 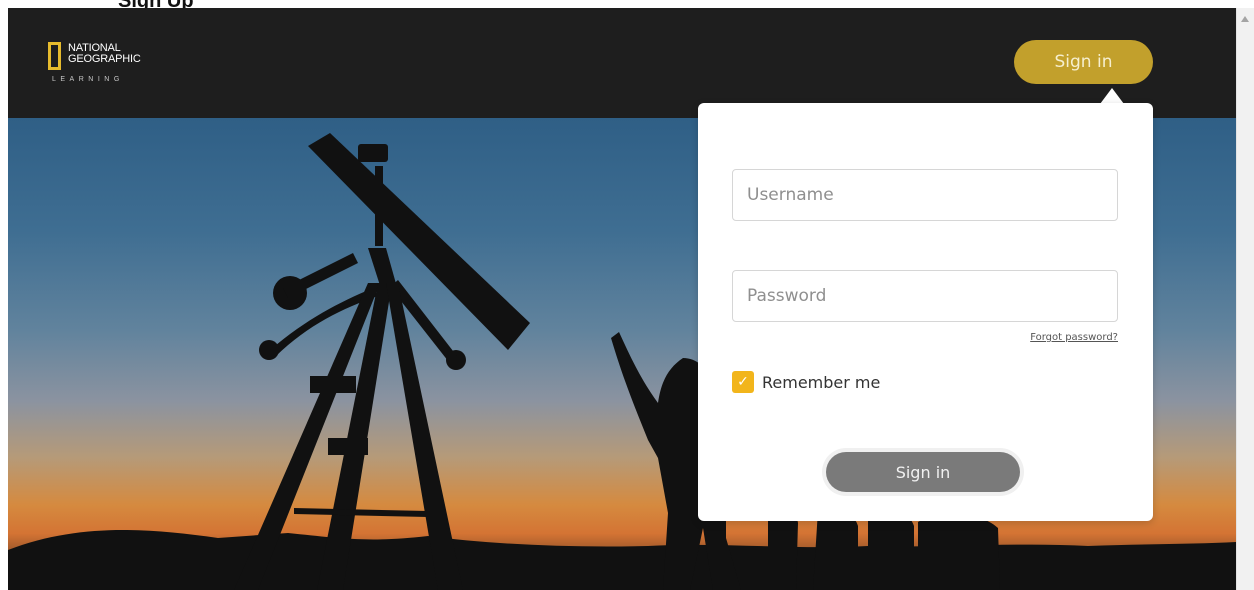 I want to click on logo-yellow-frame-icon, so click(x=54, y=56).